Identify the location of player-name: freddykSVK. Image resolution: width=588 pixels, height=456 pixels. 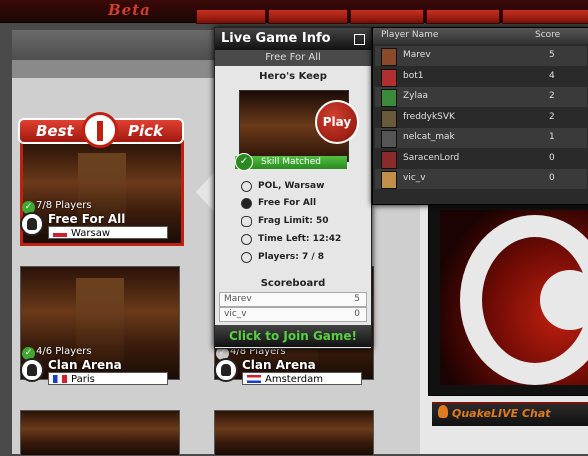
(429, 116).